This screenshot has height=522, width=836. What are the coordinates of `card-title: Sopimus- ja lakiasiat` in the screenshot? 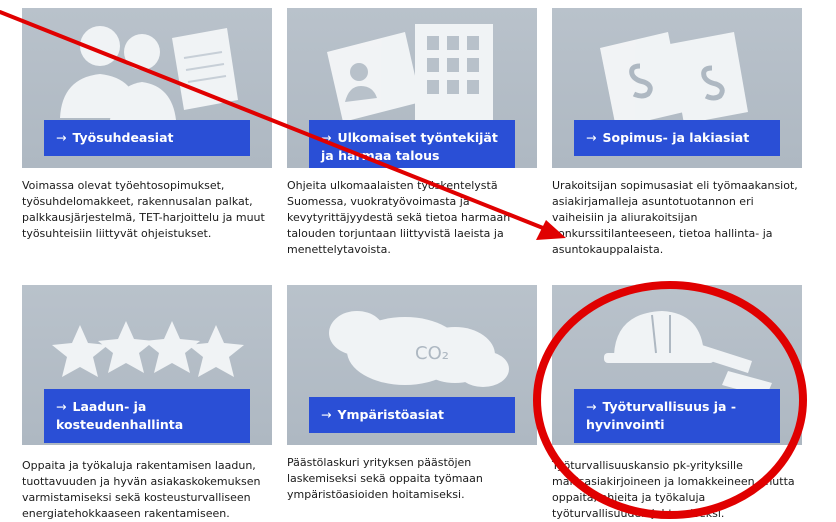 It's located at (676, 137).